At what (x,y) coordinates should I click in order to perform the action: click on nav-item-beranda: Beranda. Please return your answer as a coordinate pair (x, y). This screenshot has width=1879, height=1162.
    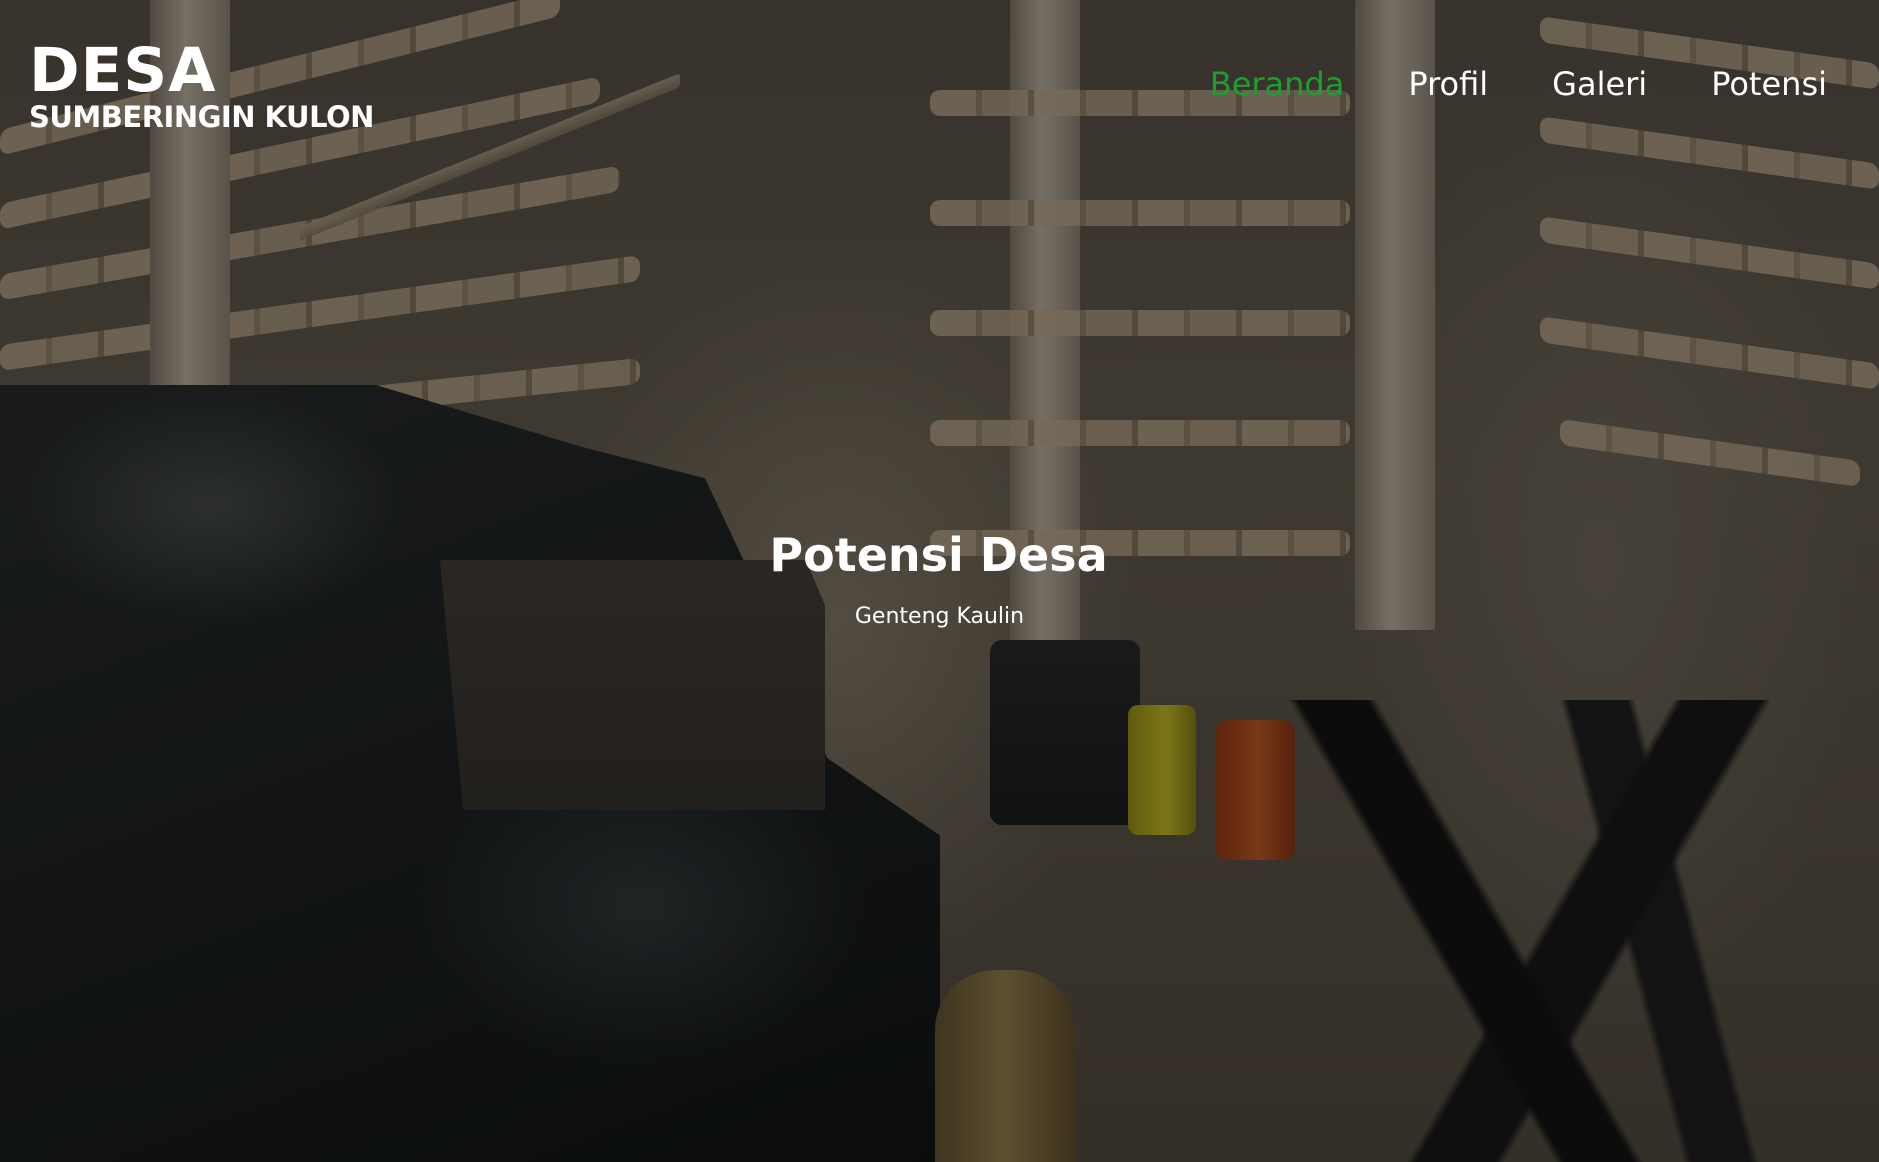
    Looking at the image, I should click on (1277, 84).